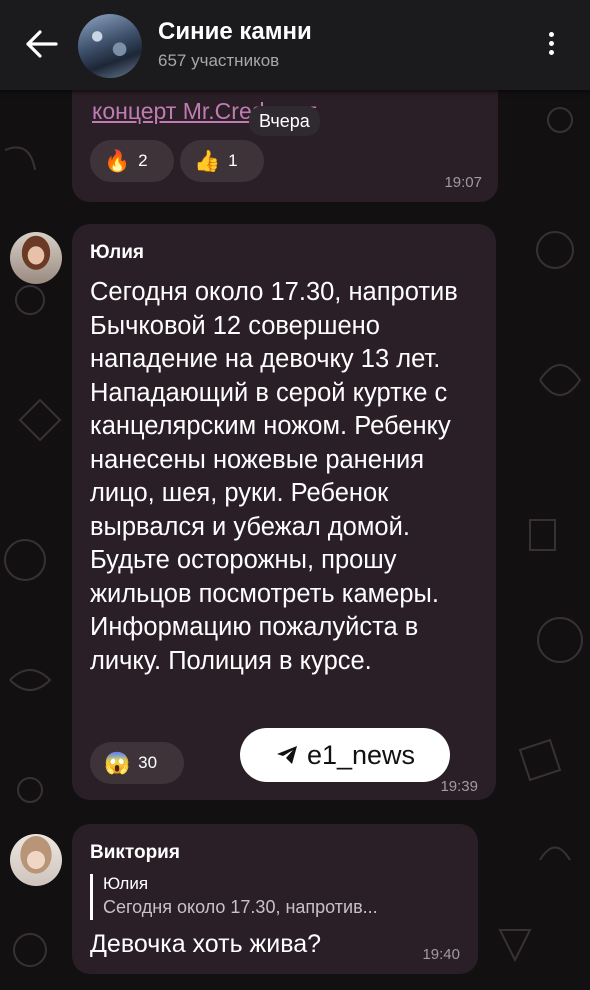 This screenshot has width=590, height=990. Describe the element at coordinates (285, 140) in the screenshot. I see `message-bubble-previous: концерт Mr.Credo тут 🔥 2 👍 1 19:07` at that location.